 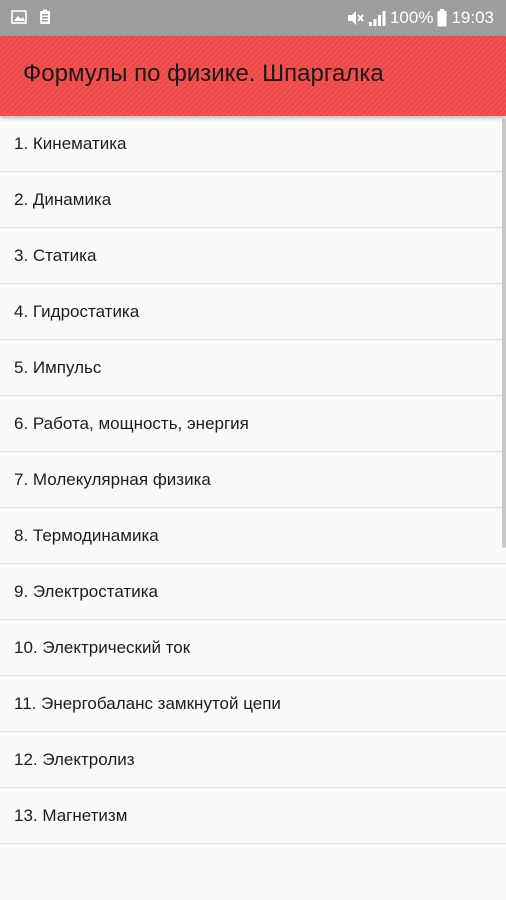 I want to click on list-item-electric-current: 10. Электрический ток, so click(x=253, y=648).